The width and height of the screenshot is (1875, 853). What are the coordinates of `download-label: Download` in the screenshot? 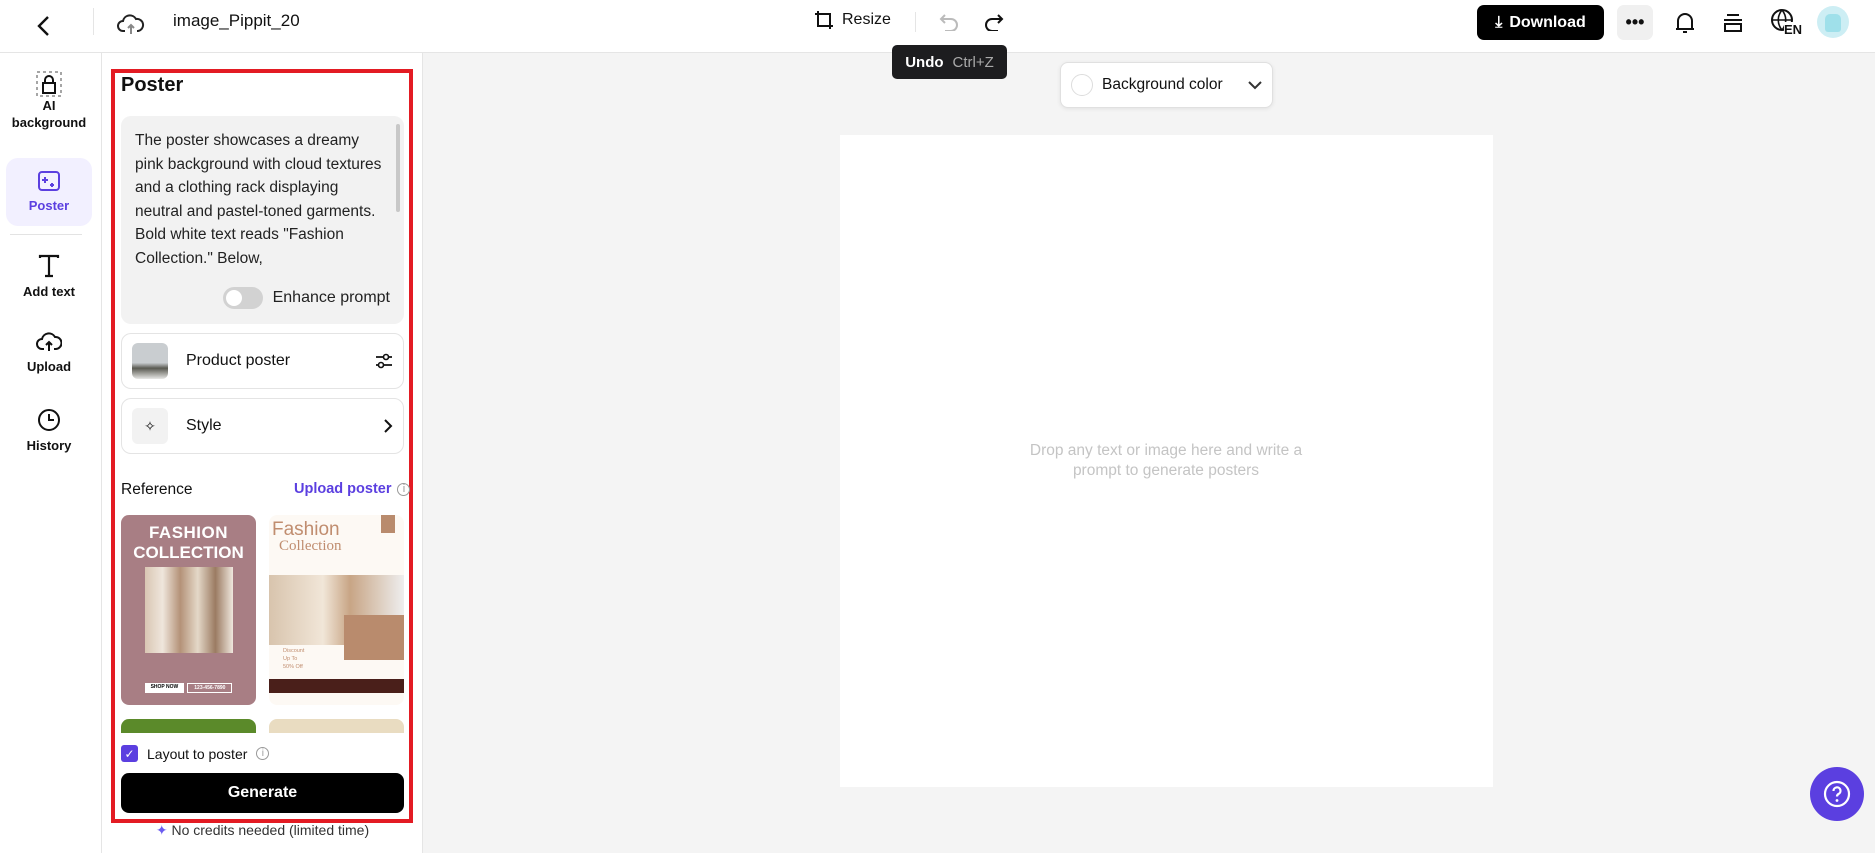 It's located at (1547, 22).